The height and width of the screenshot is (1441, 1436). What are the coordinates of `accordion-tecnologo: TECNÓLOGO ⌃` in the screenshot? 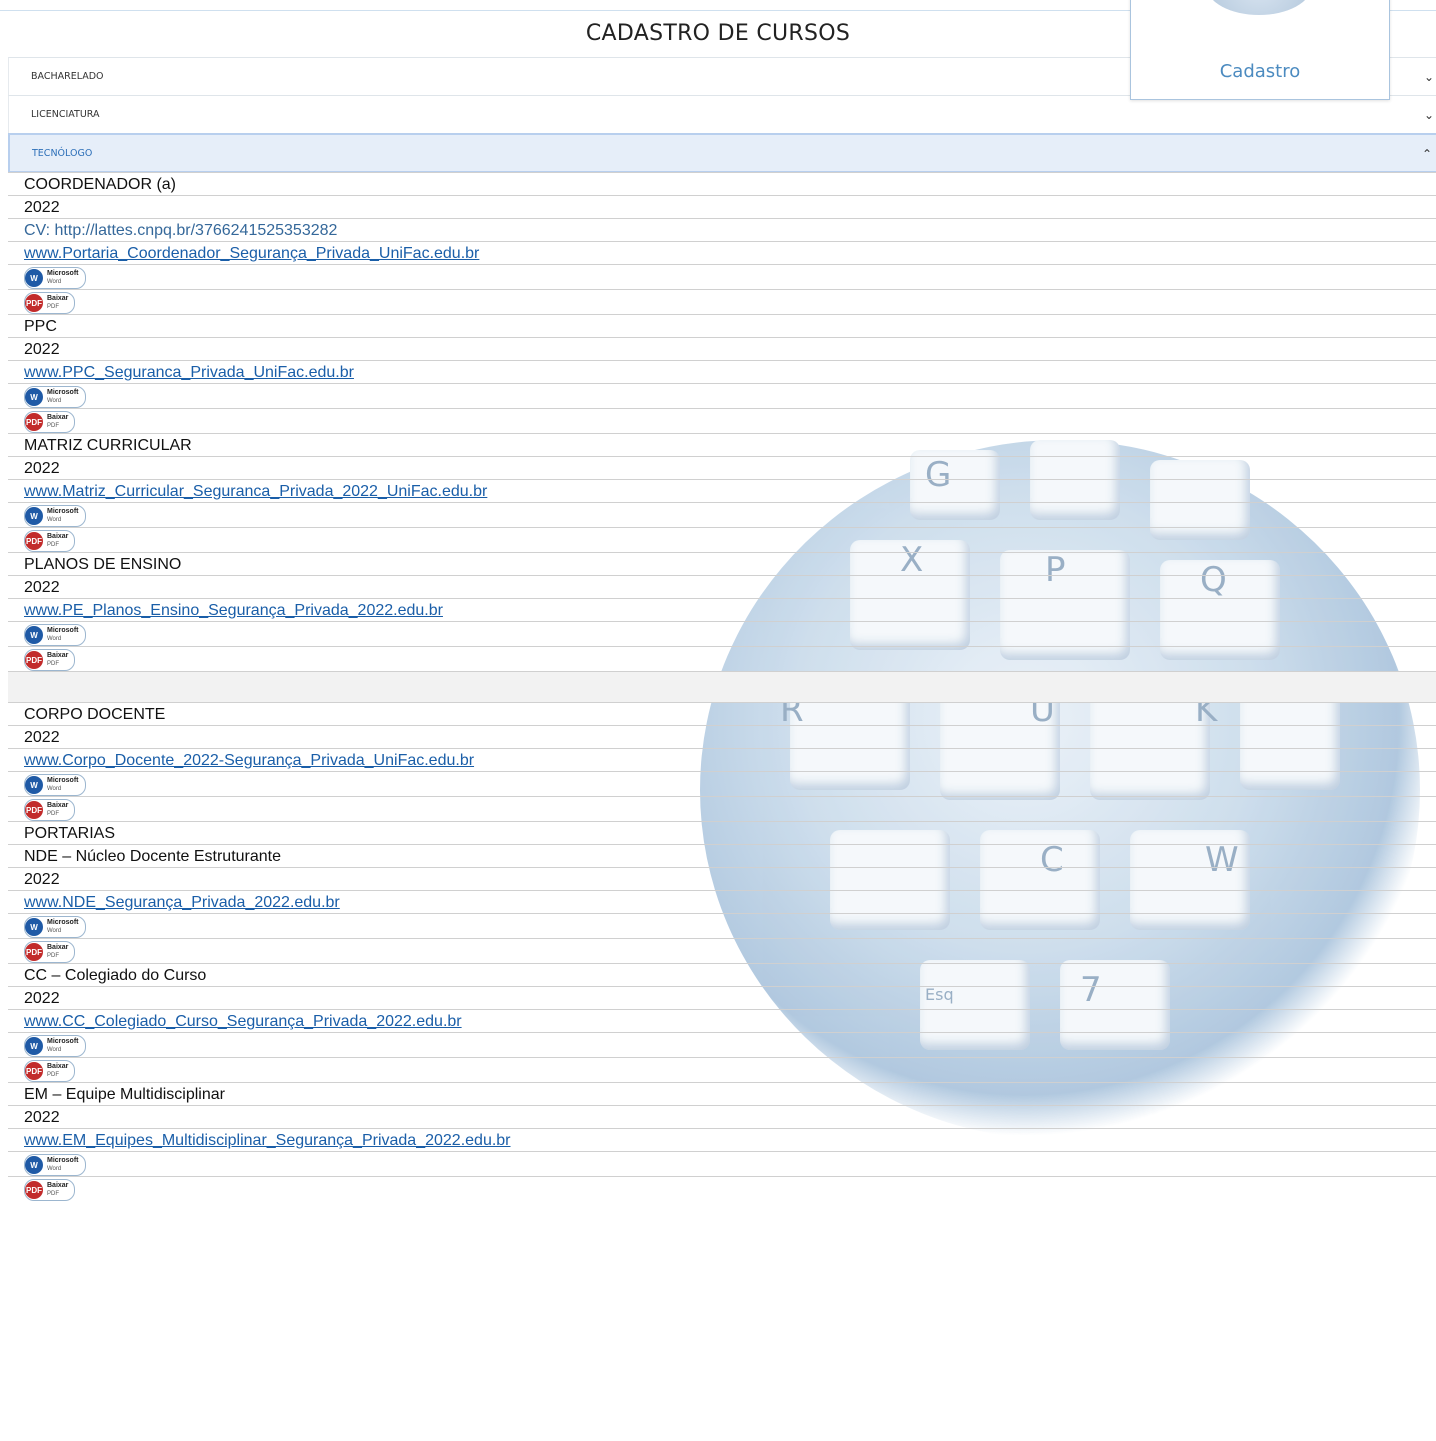 It's located at (722, 153).